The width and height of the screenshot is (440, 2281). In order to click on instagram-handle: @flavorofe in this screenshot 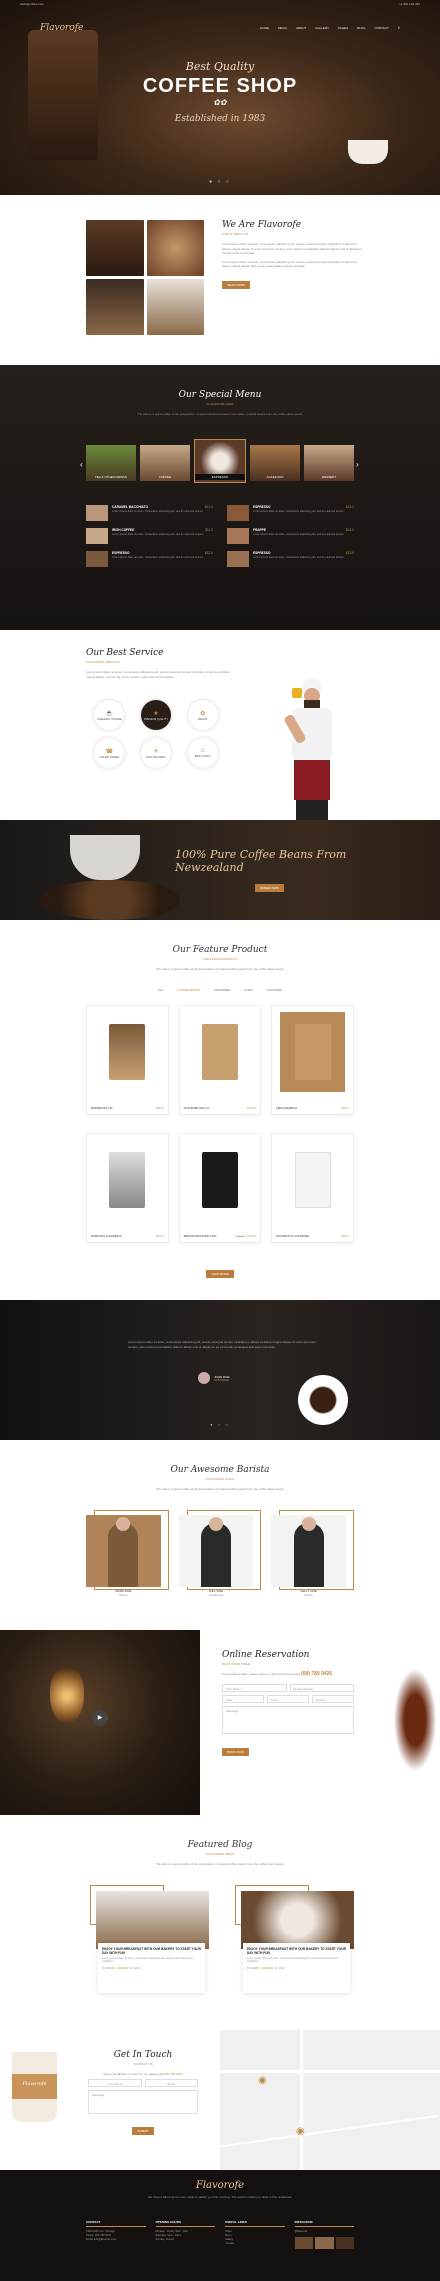, I will do `click(325, 2232)`.